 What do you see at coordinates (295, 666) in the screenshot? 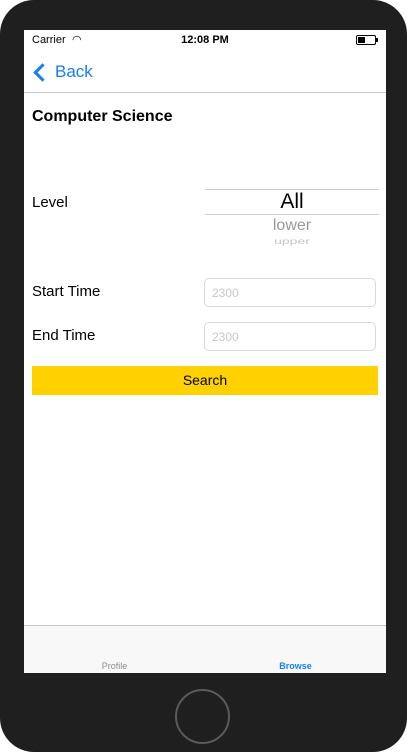
I see `tab-browse-label: Browse` at bounding box center [295, 666].